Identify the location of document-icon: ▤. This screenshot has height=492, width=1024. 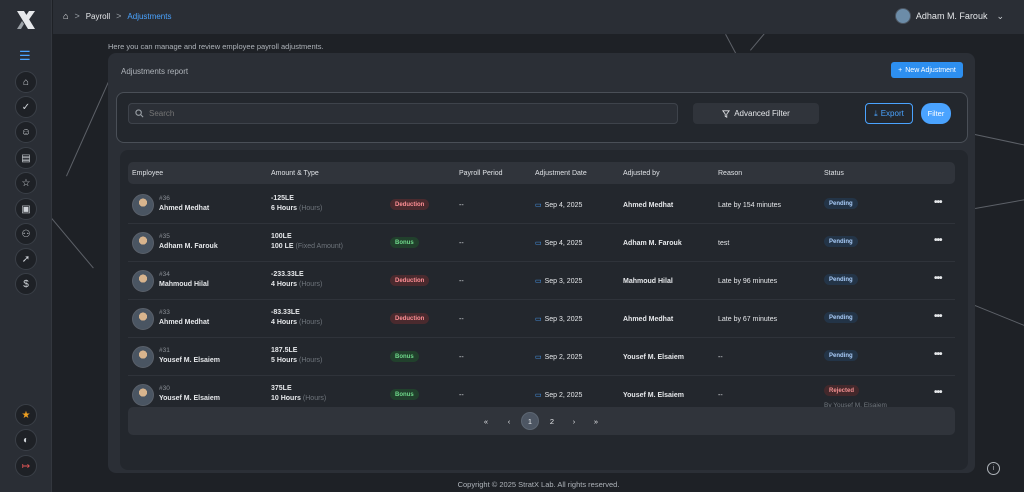
(26, 158).